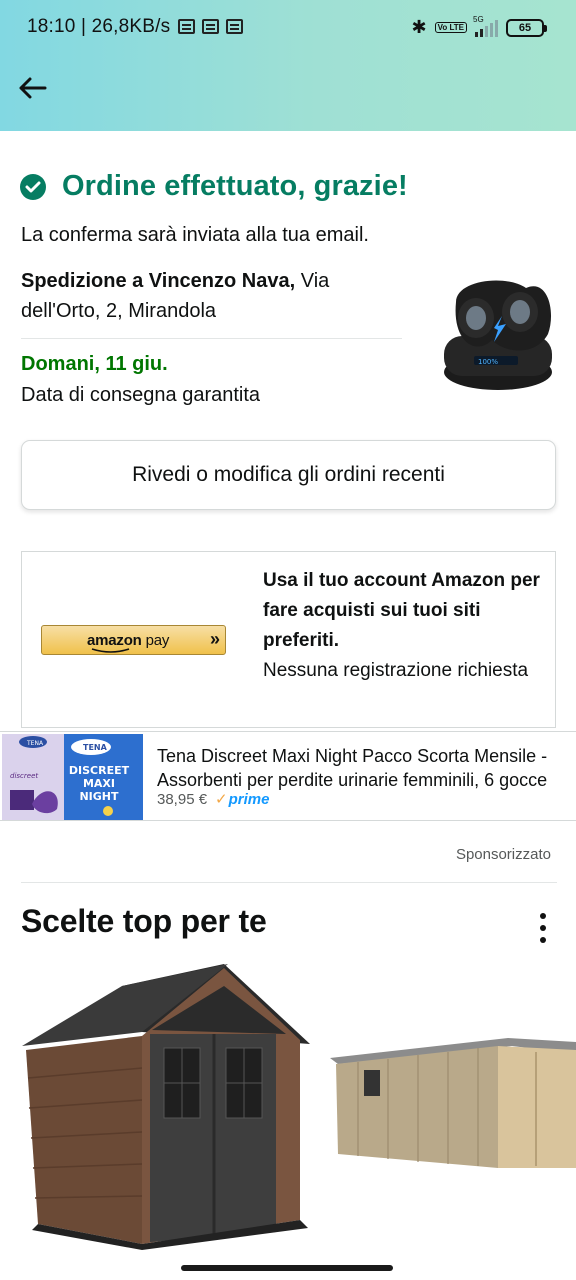 Image resolution: width=576 pixels, height=1280 pixels. What do you see at coordinates (158, 281) in the screenshot?
I see `ship-to-name: Spedizione a Vincenzo Nava,` at bounding box center [158, 281].